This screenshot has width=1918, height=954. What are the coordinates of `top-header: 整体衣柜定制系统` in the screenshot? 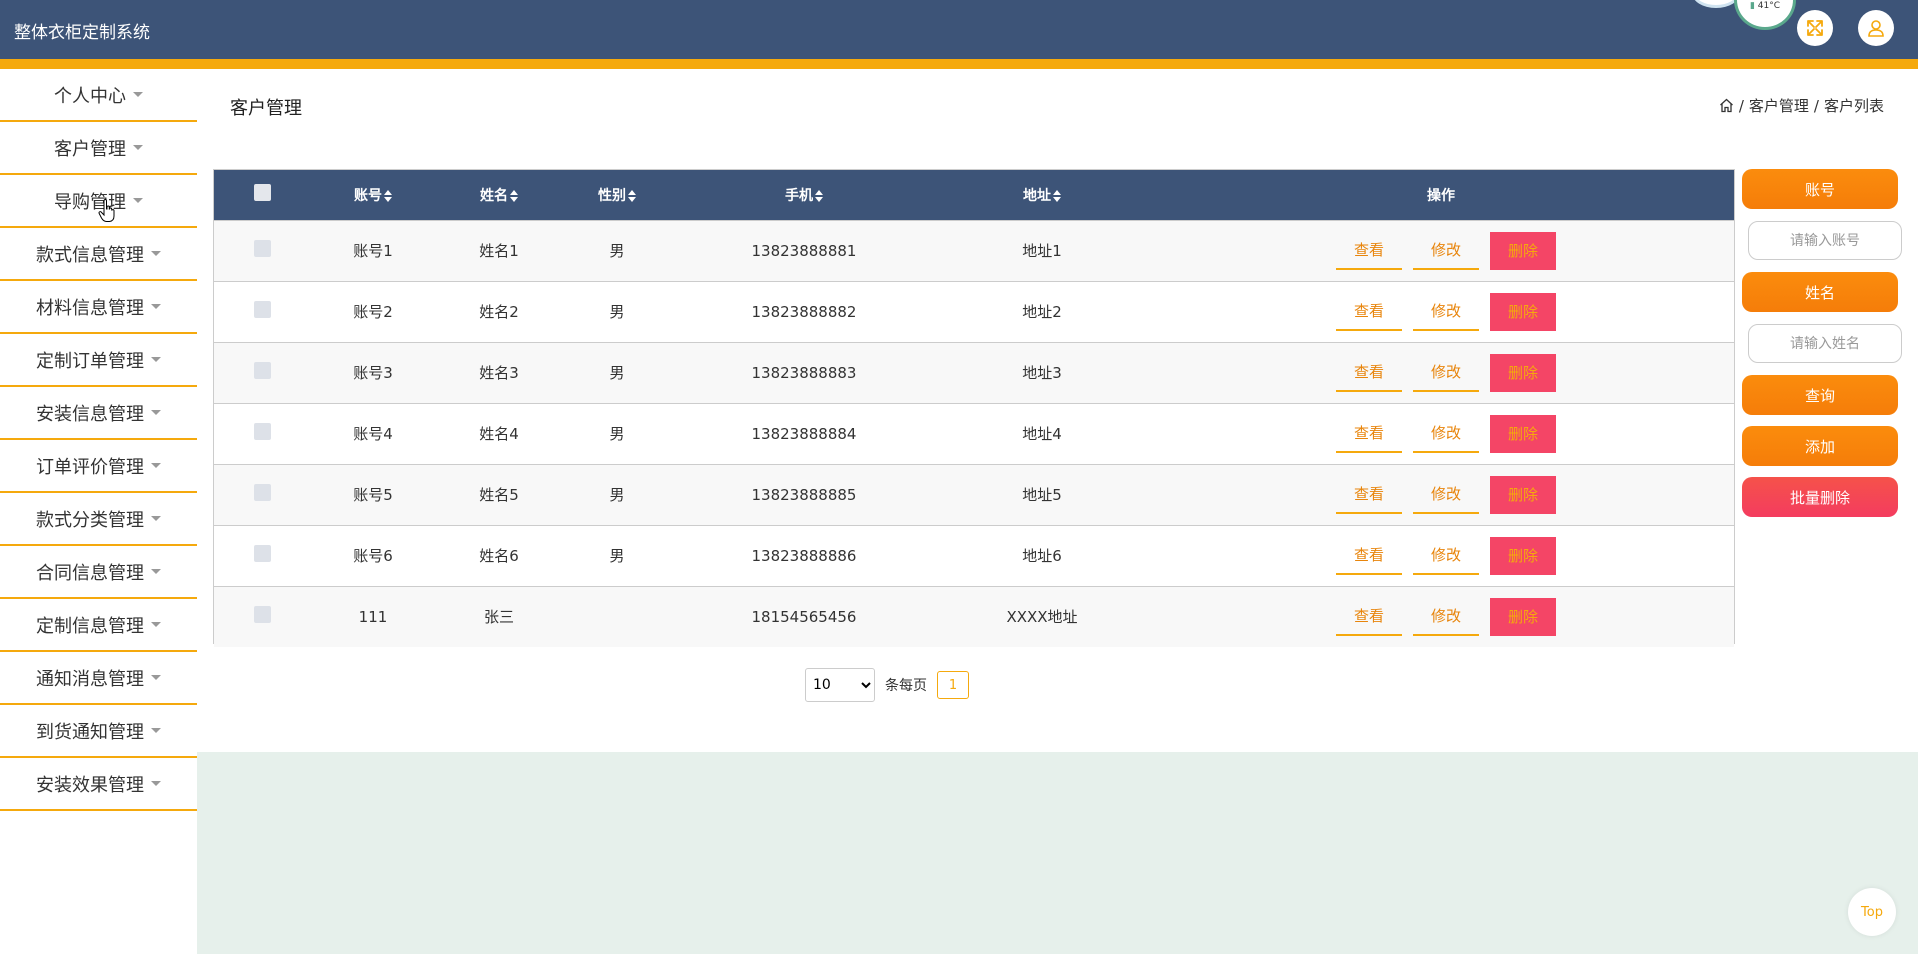 It's located at (959, 29).